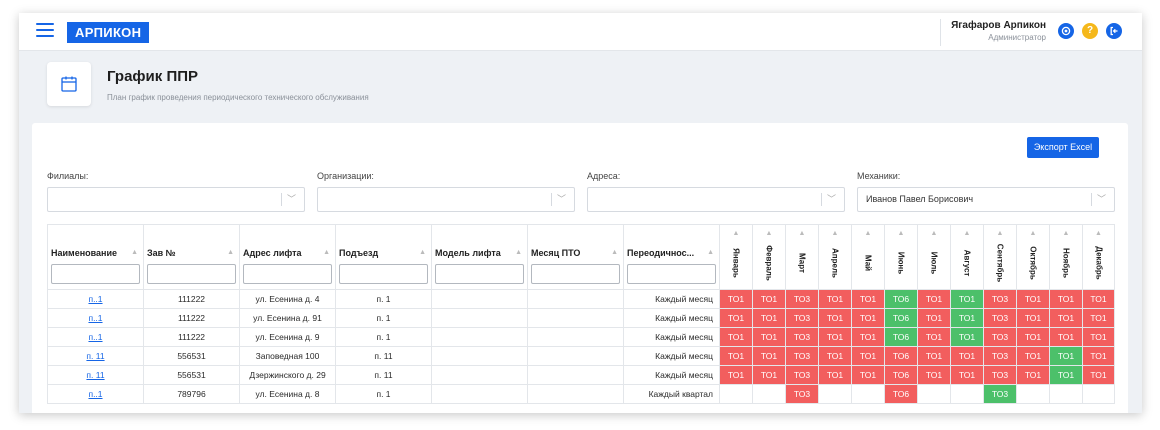 This screenshot has width=1160, height=430. Describe the element at coordinates (716, 199) in the screenshot. I see `filter-select-addresses: ﹀` at that location.